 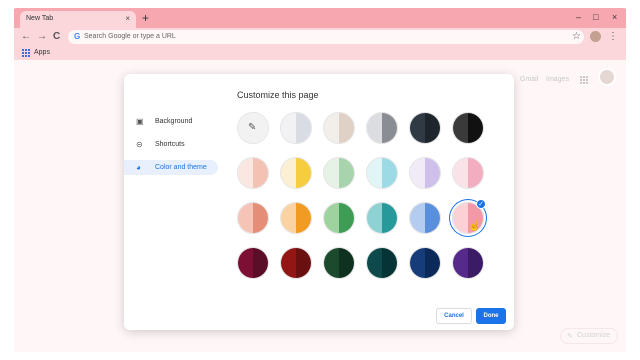 What do you see at coordinates (278, 95) in the screenshot?
I see `dialog-title: Customize this page` at bounding box center [278, 95].